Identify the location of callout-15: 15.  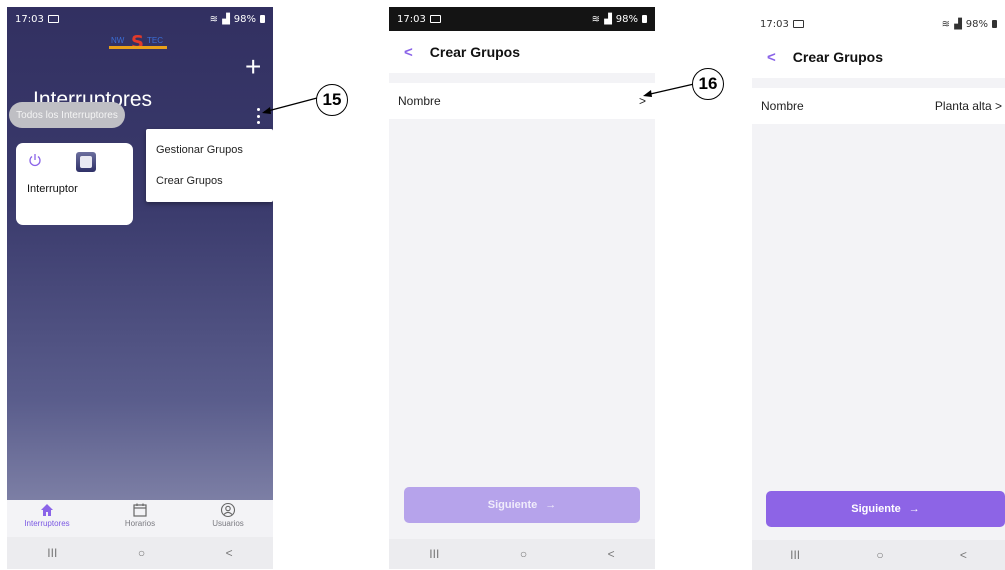
(332, 100).